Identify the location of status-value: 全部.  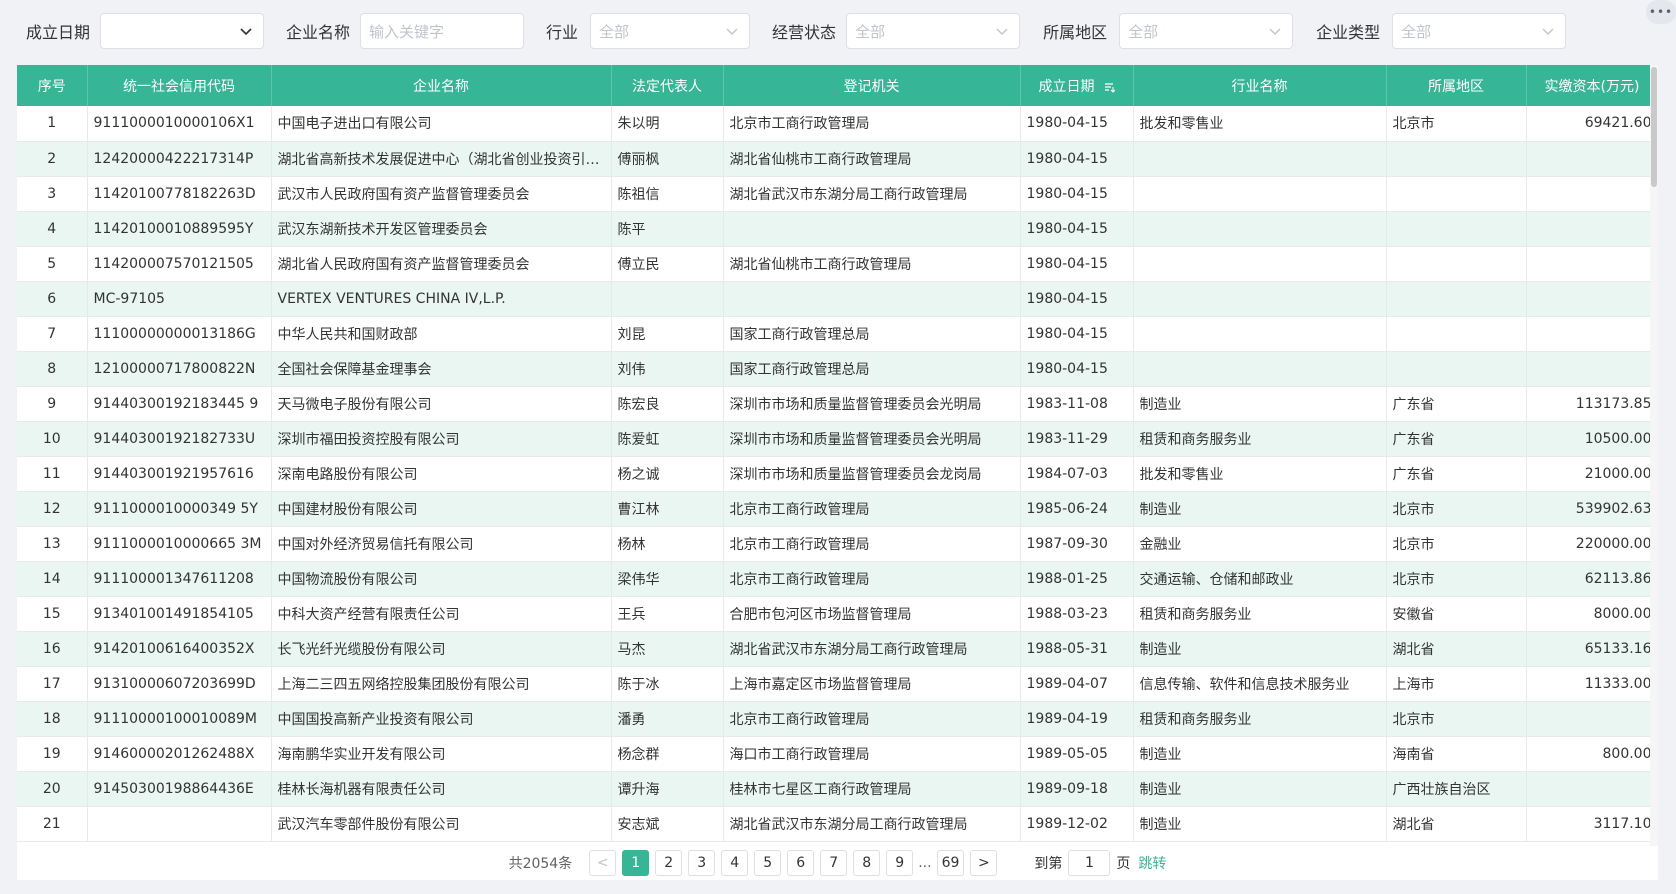
(870, 31).